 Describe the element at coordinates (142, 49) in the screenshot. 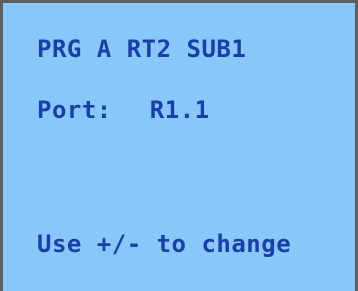

I see `program-route-title: PRG A RT2 SUB1` at that location.